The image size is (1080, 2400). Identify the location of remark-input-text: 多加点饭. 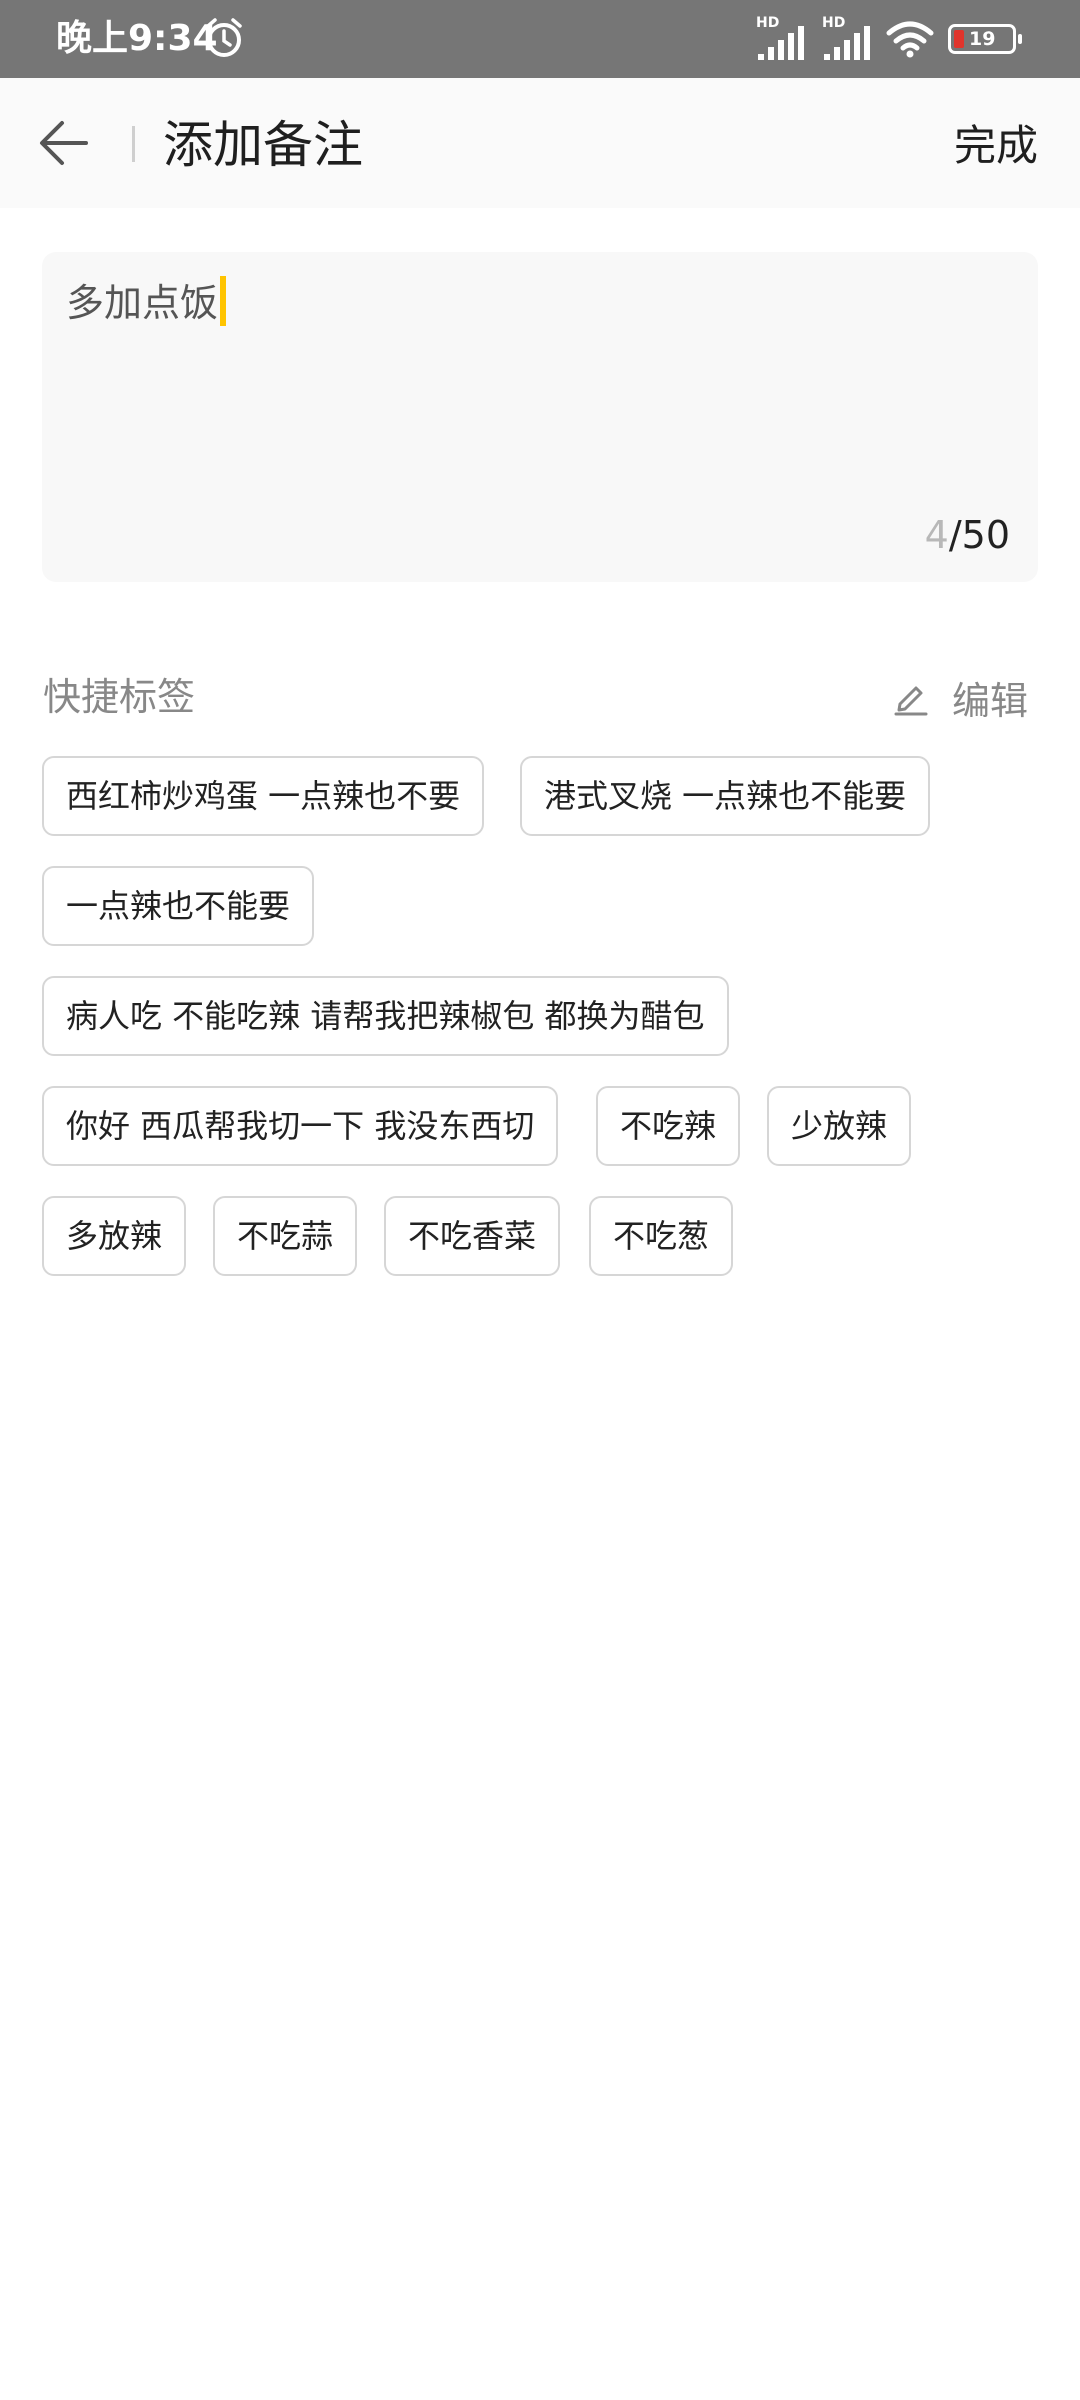
(146, 303).